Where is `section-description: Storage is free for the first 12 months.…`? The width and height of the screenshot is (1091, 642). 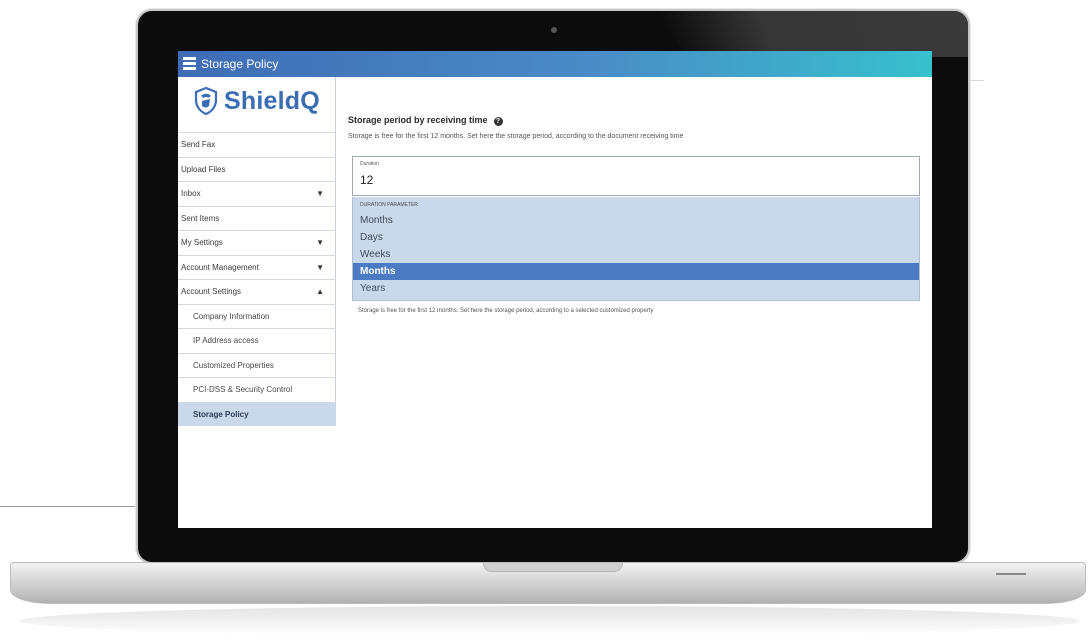 section-description: Storage is free for the first 12 months.… is located at coordinates (516, 136).